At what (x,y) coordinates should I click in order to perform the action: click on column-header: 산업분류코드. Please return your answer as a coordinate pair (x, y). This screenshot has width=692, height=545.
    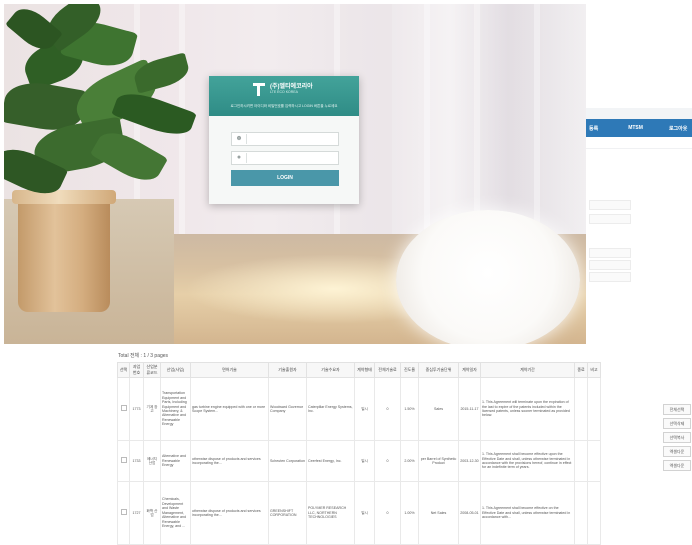
    Looking at the image, I should click on (152, 370).